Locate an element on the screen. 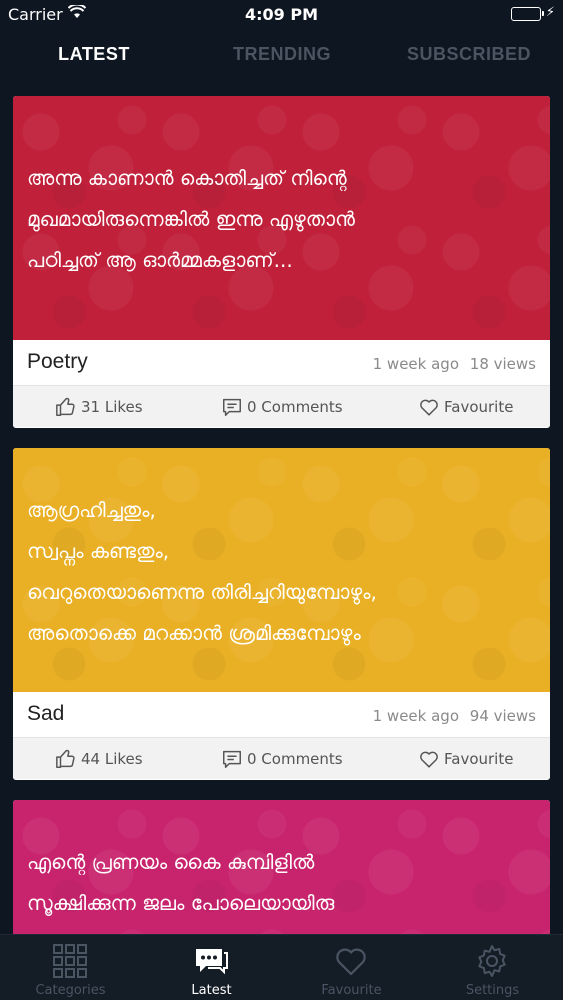 The width and height of the screenshot is (563, 1000). gear-icon is located at coordinates (492, 961).